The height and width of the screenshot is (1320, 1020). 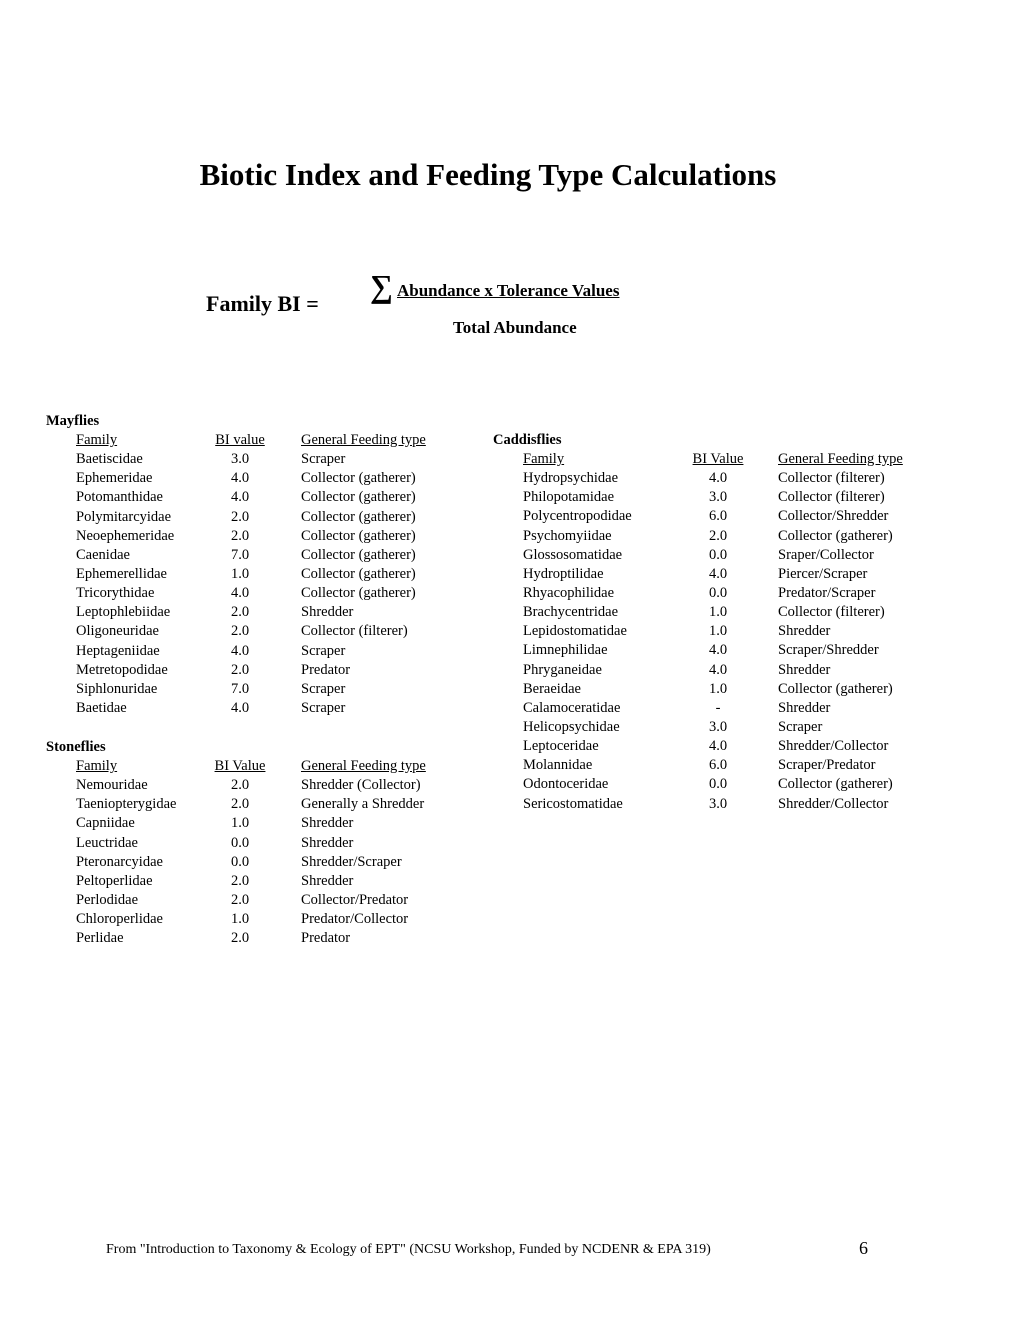 I want to click on mayflies-heading: Mayflies, so click(x=73, y=421).